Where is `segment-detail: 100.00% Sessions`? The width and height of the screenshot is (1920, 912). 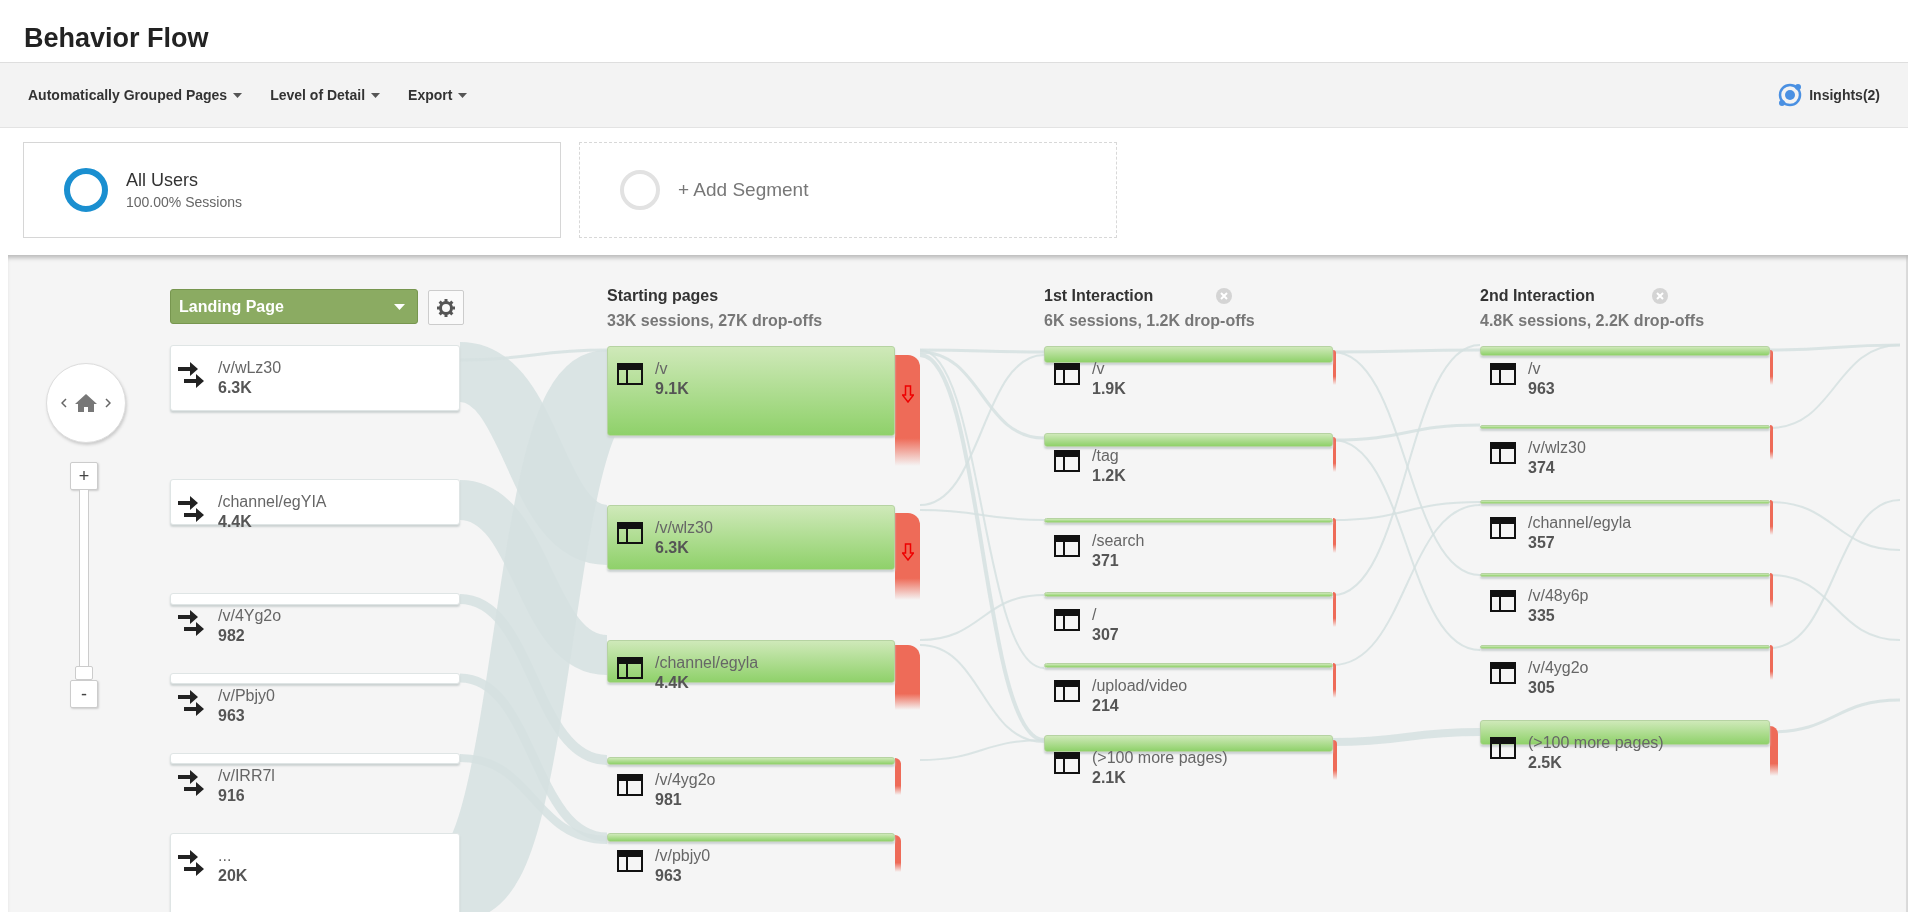 segment-detail: 100.00% Sessions is located at coordinates (184, 202).